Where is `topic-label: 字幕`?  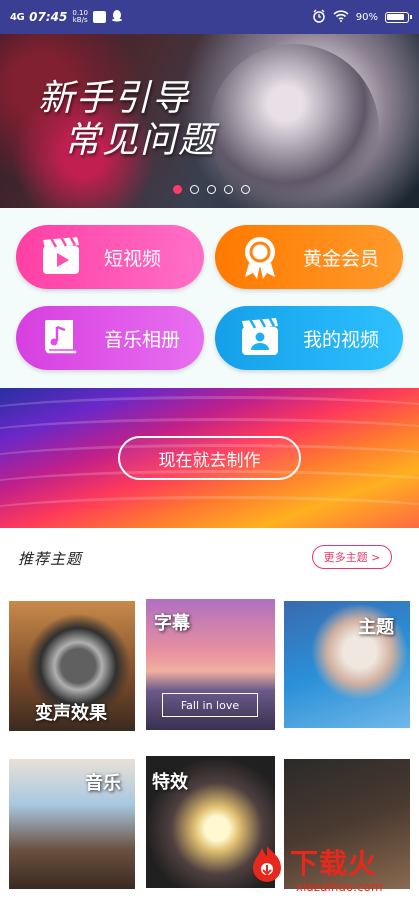 topic-label: 字幕 is located at coordinates (172, 623).